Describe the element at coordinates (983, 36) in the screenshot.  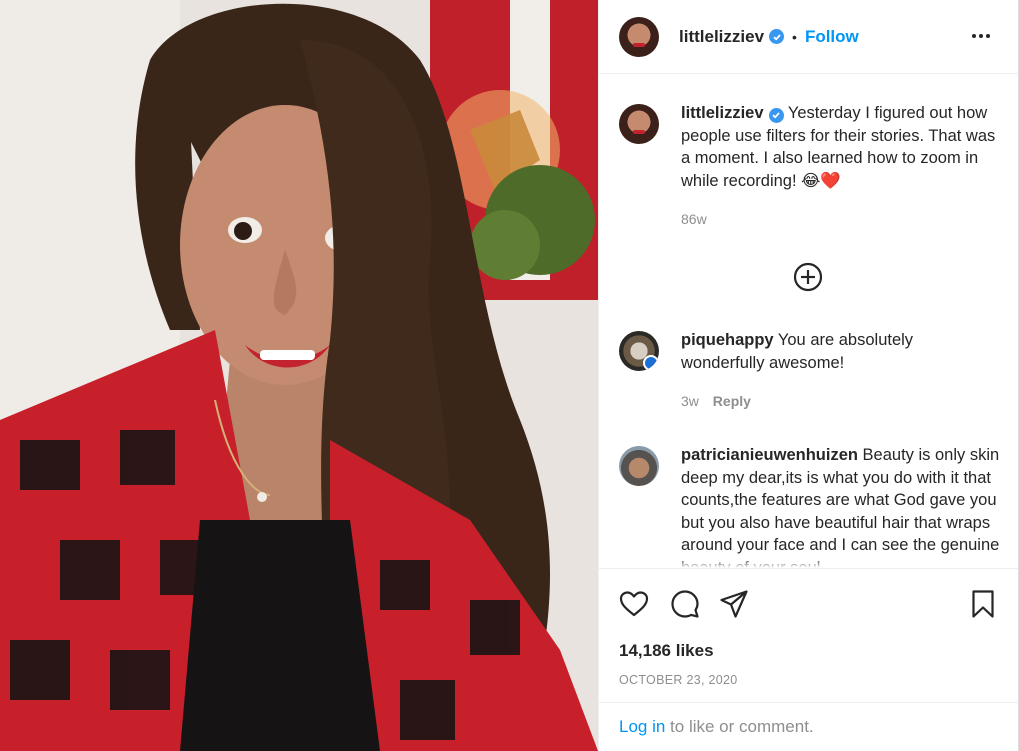
I see `more-icon` at that location.